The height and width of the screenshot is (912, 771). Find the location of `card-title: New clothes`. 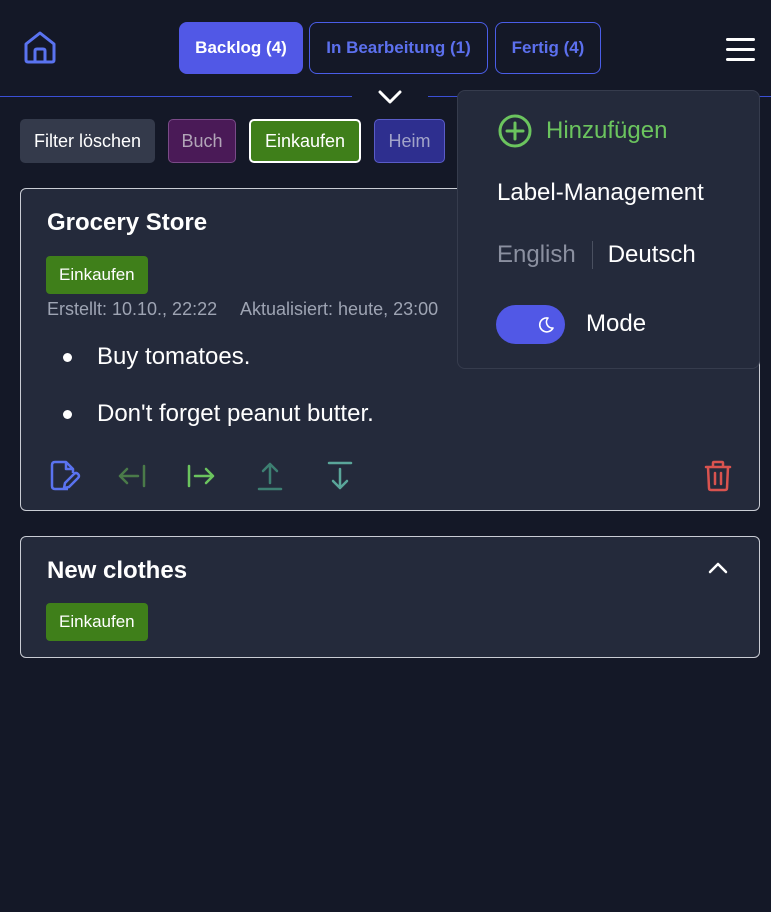

card-title: New clothes is located at coordinates (117, 570).